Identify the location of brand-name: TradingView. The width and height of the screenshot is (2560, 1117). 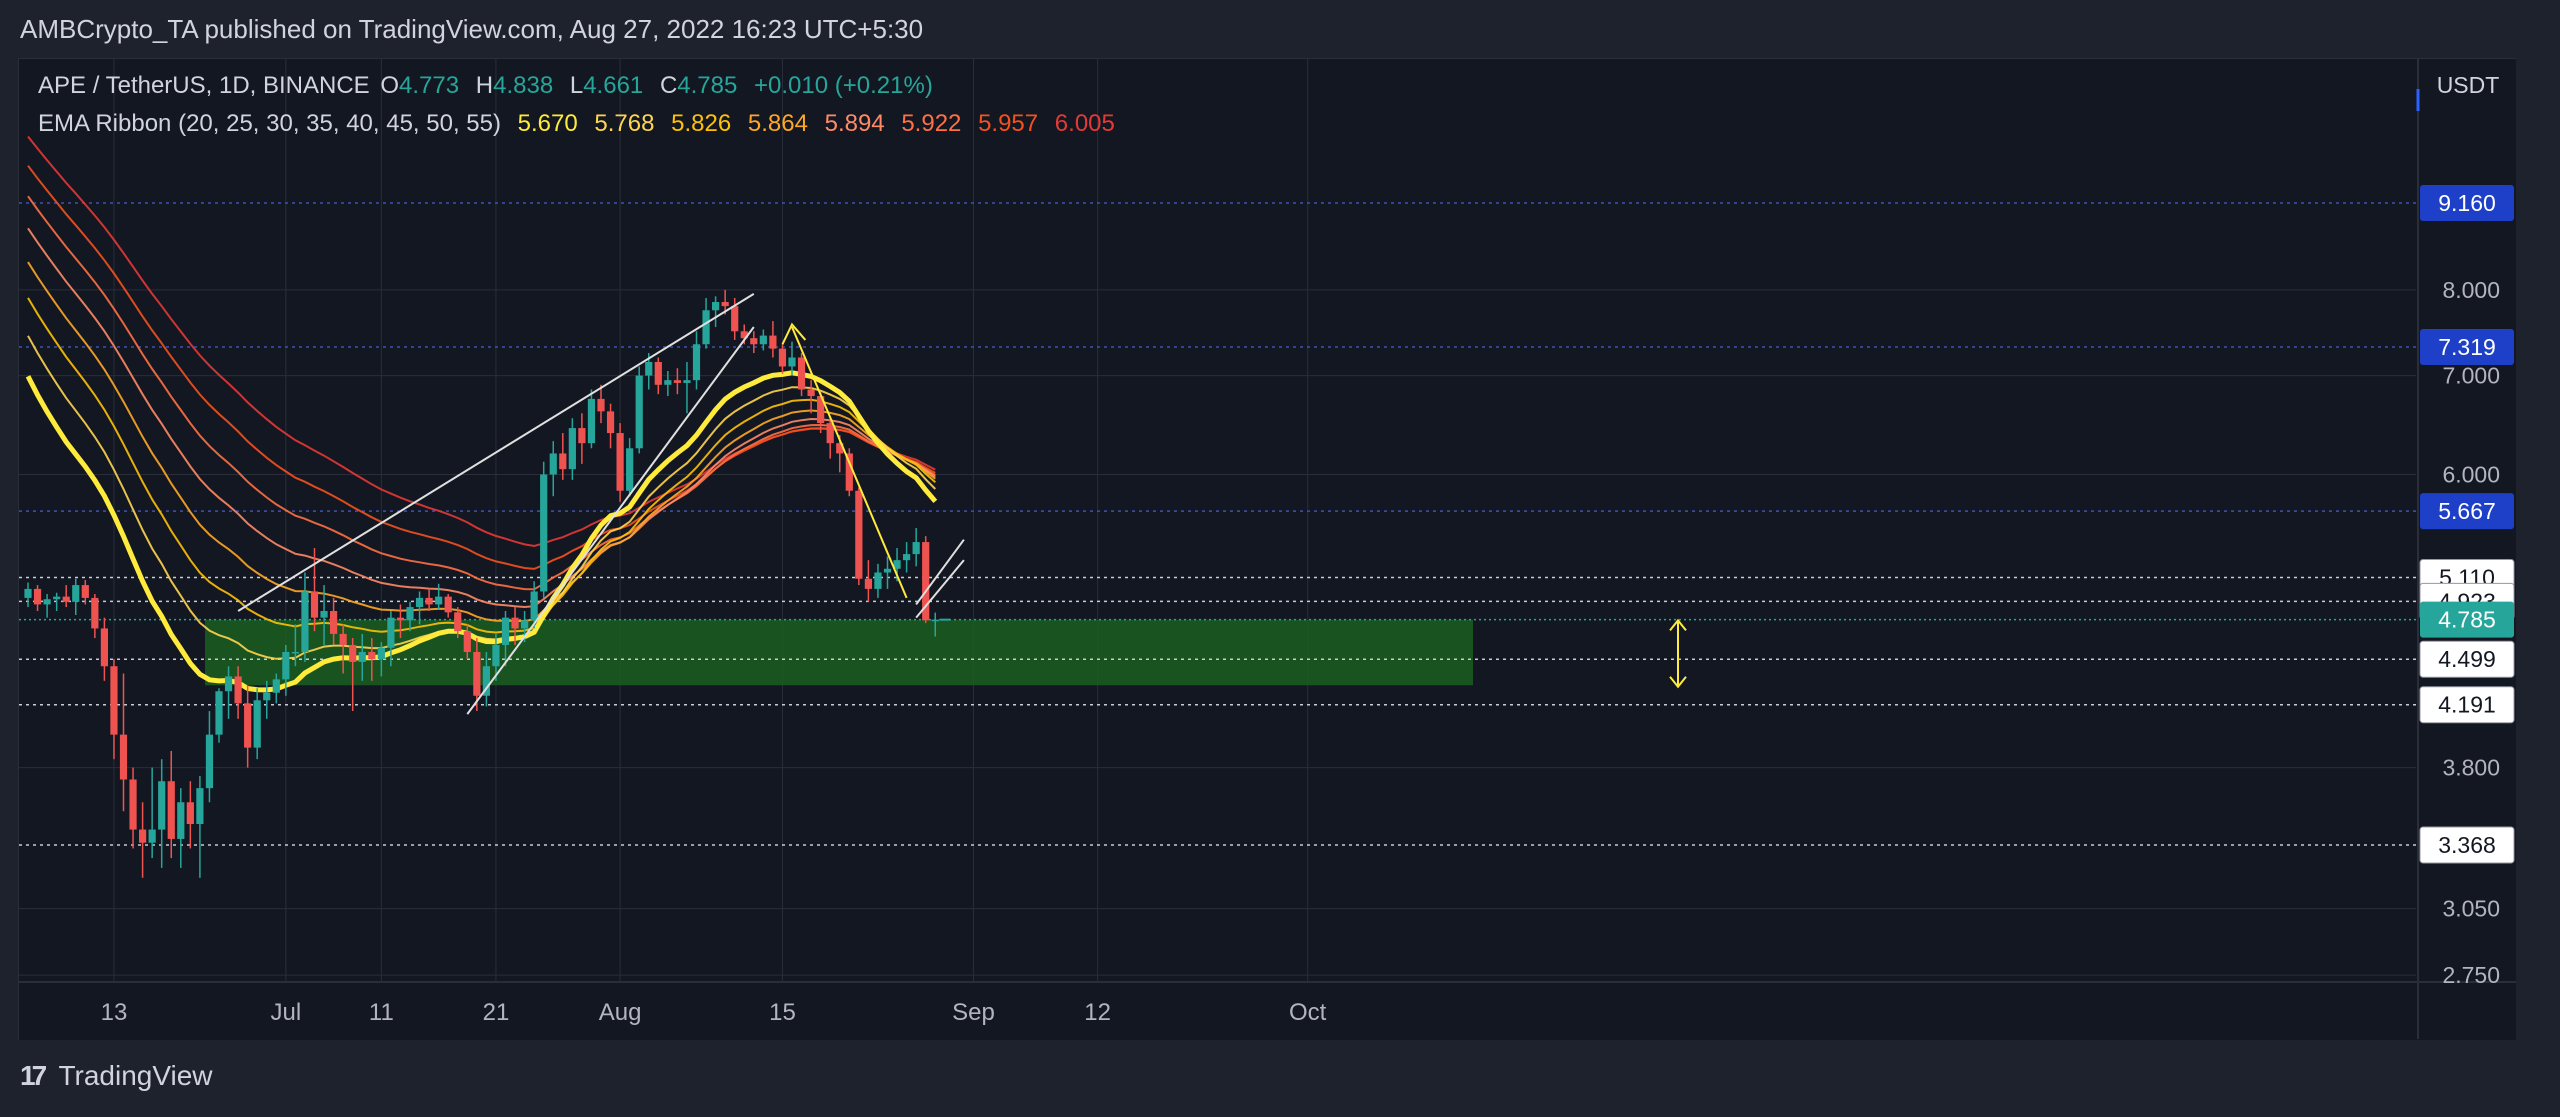
(135, 1075).